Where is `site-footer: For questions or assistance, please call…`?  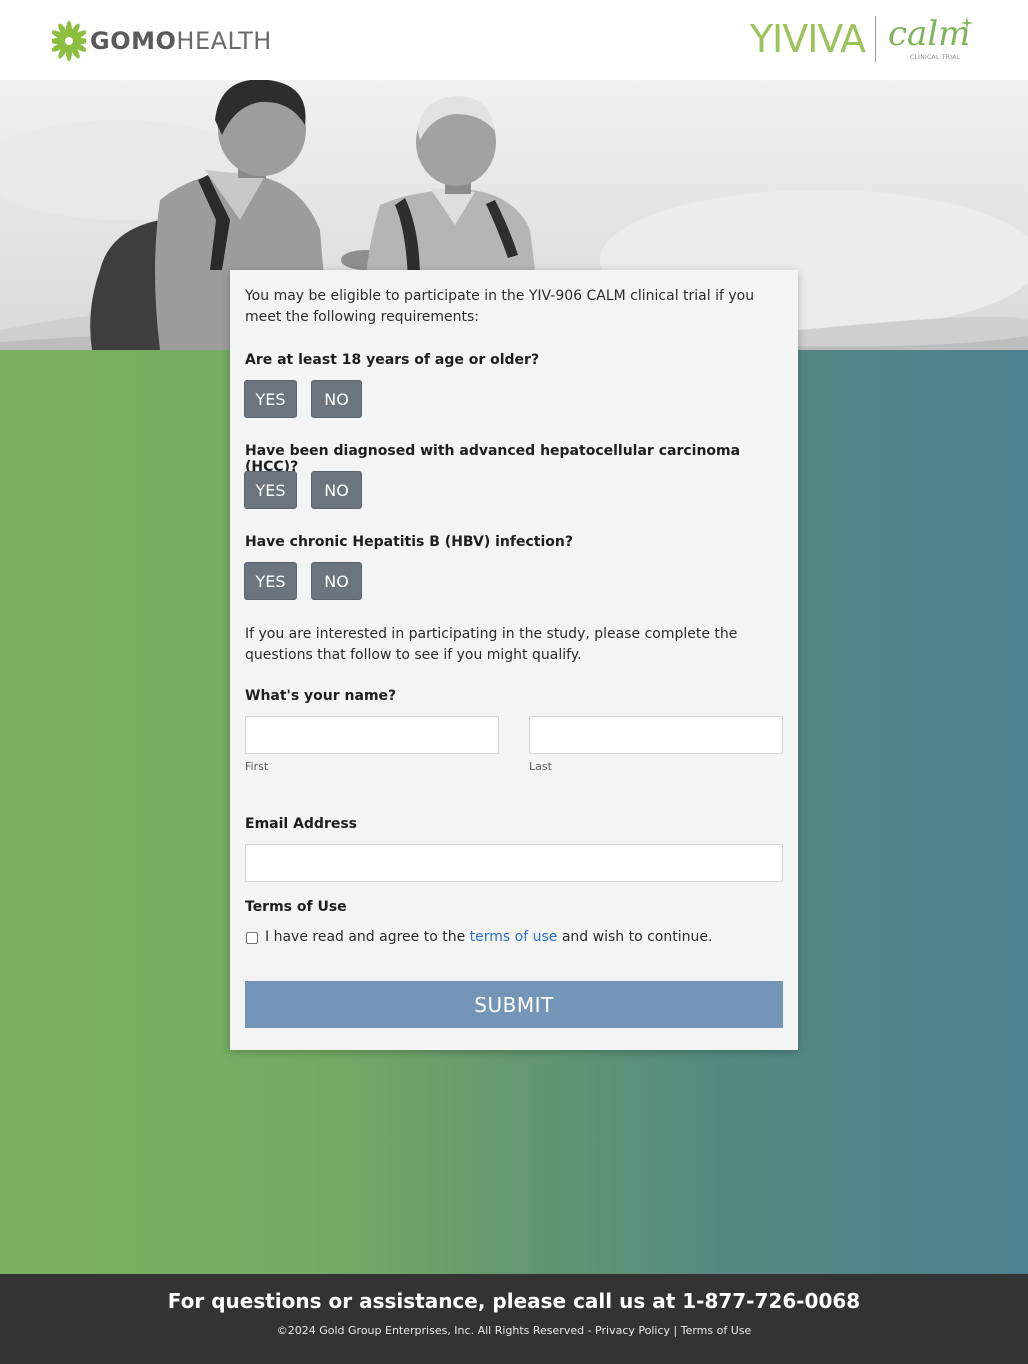 site-footer: For questions or assistance, please call… is located at coordinates (514, 1319).